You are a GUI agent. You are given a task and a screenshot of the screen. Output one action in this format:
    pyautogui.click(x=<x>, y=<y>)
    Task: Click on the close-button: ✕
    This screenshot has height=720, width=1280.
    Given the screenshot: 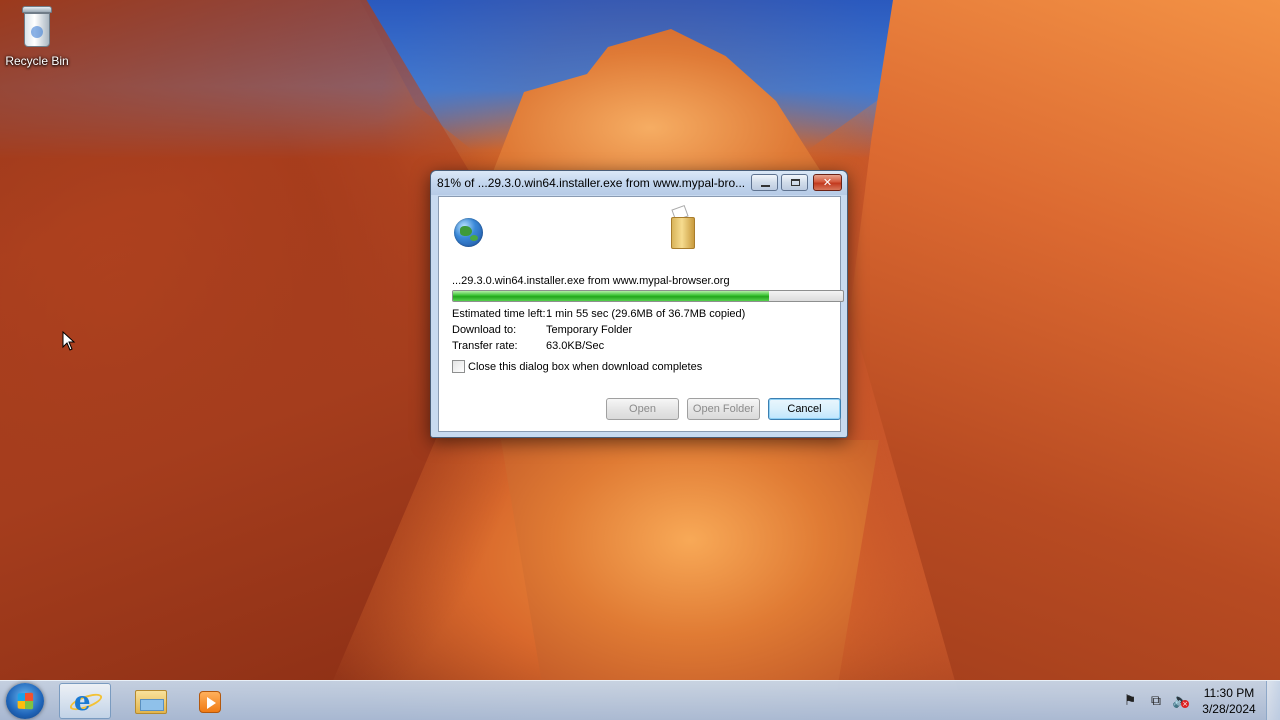 What is the action you would take?
    pyautogui.click(x=827, y=182)
    